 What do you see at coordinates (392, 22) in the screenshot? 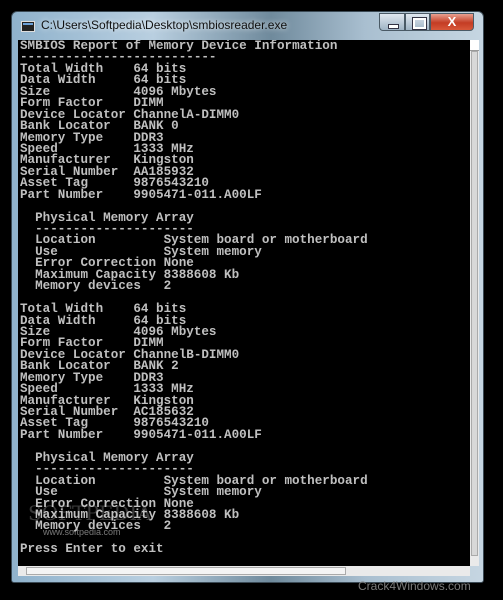
I see `minimize-button` at bounding box center [392, 22].